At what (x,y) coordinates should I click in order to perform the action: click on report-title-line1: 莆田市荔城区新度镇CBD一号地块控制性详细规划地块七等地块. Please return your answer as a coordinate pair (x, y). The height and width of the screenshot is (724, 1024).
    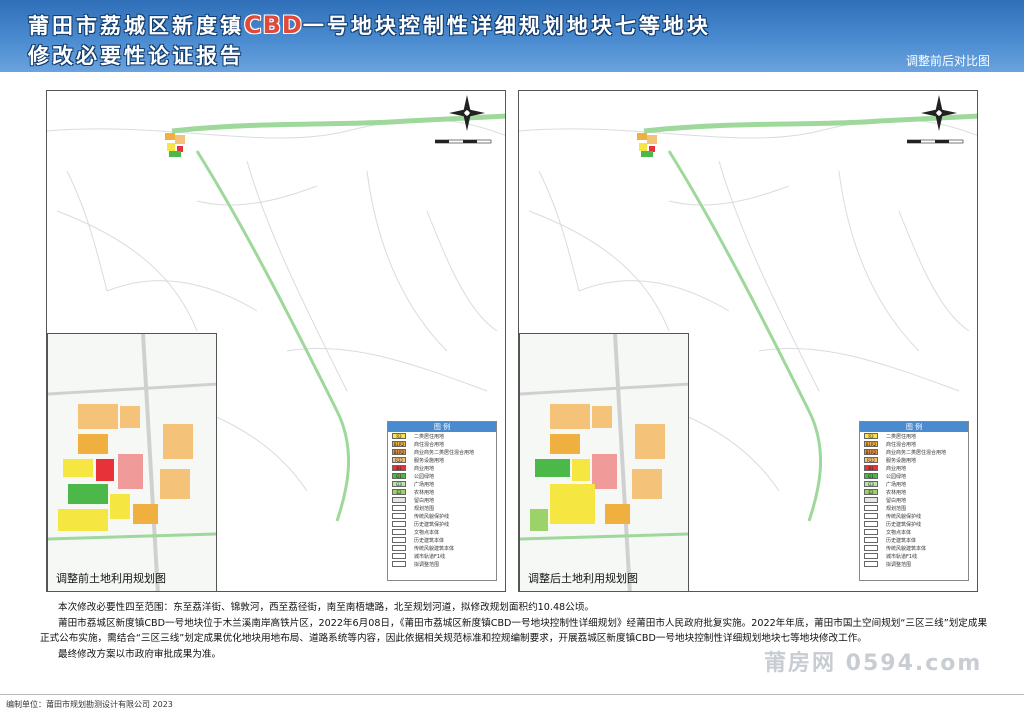
    Looking at the image, I should click on (369, 25).